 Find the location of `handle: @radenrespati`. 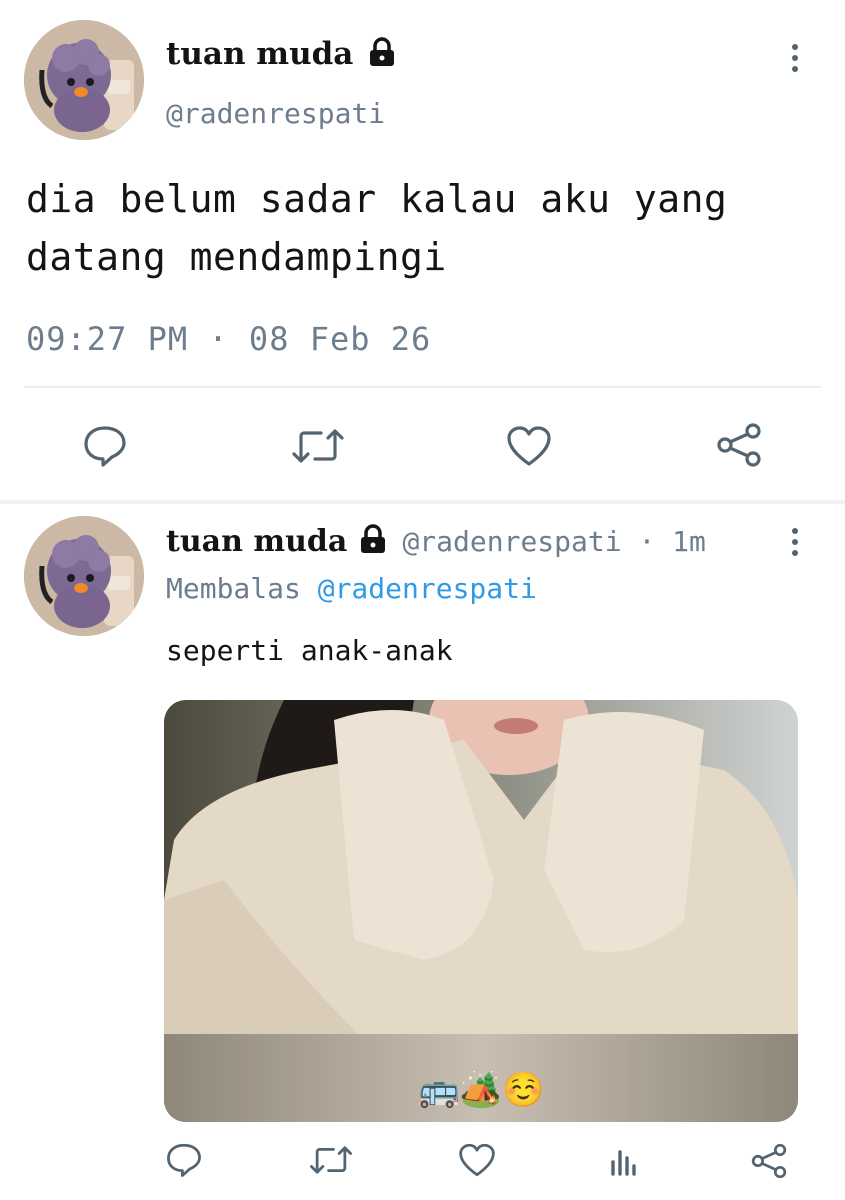

handle: @radenrespati is located at coordinates (275, 114).